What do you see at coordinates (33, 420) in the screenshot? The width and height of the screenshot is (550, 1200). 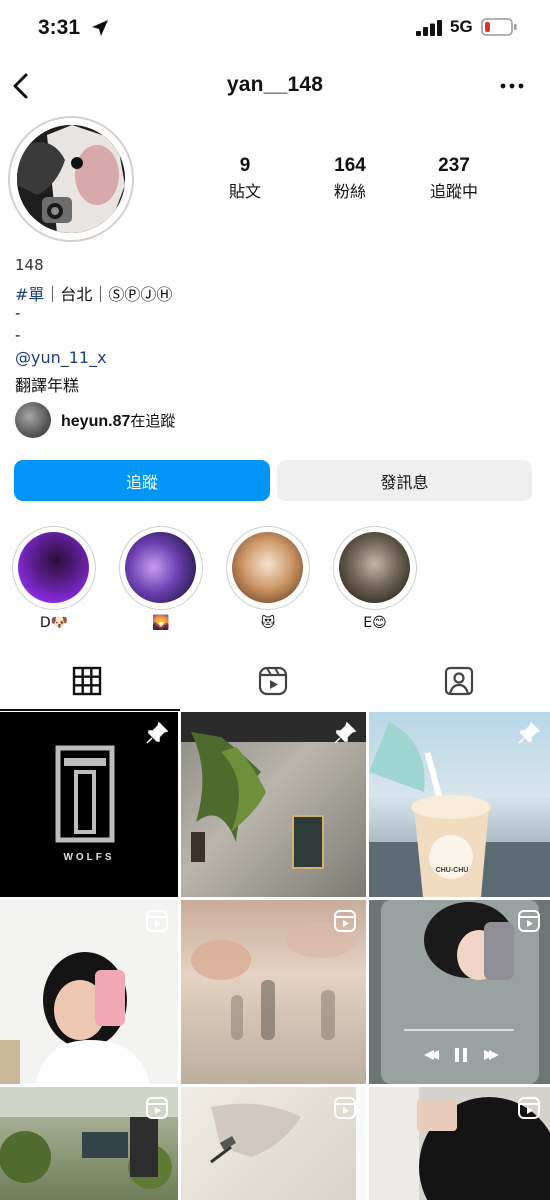 I see `mutual-follower-avatar` at bounding box center [33, 420].